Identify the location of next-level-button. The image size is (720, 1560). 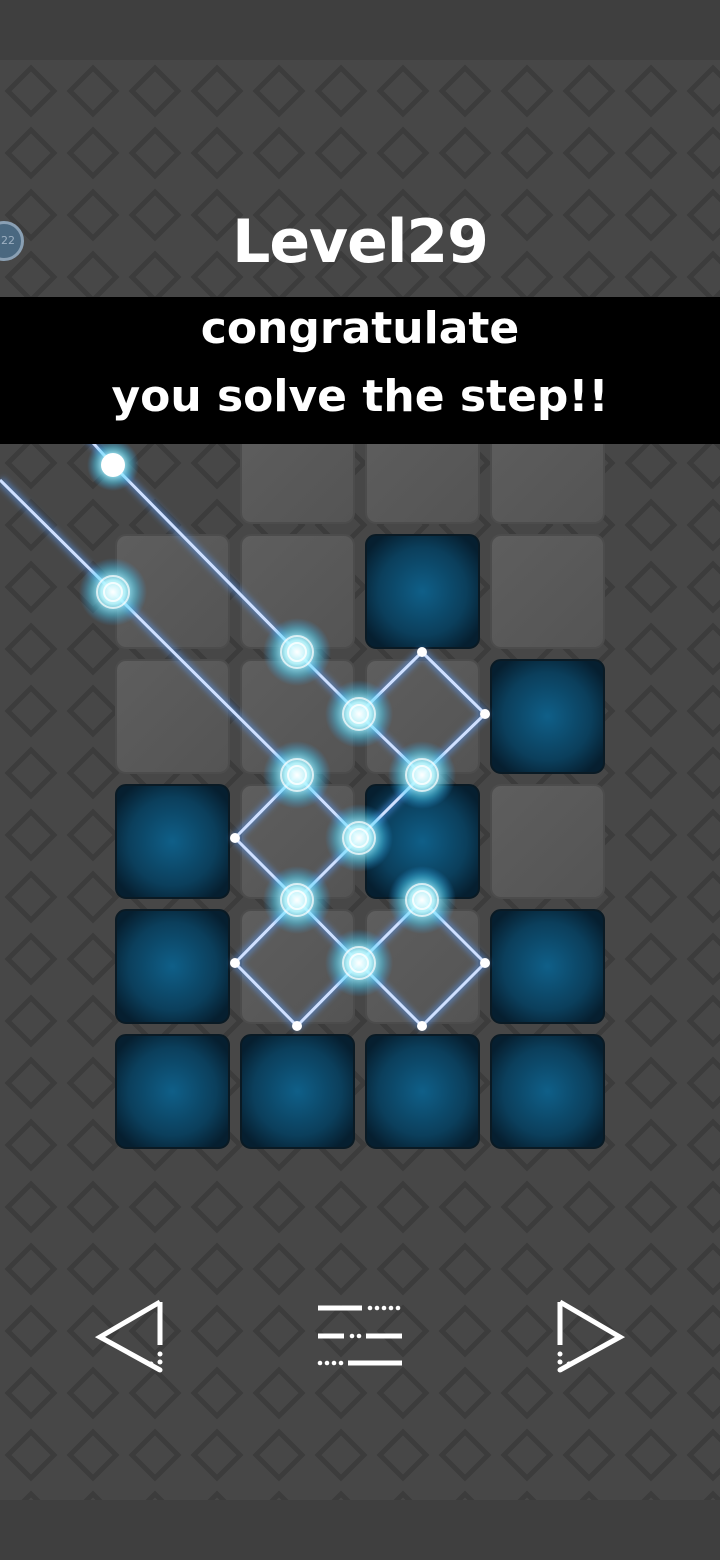
(590, 1340).